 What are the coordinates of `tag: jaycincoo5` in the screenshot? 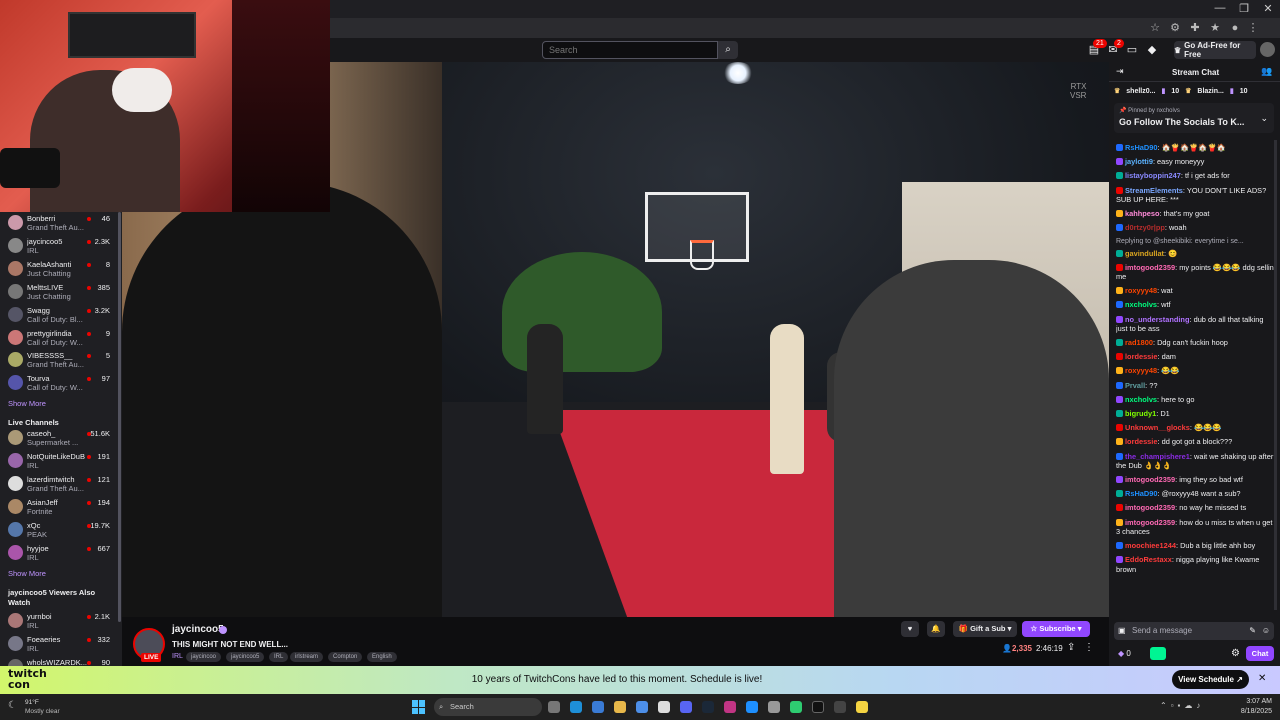 It's located at (245, 657).